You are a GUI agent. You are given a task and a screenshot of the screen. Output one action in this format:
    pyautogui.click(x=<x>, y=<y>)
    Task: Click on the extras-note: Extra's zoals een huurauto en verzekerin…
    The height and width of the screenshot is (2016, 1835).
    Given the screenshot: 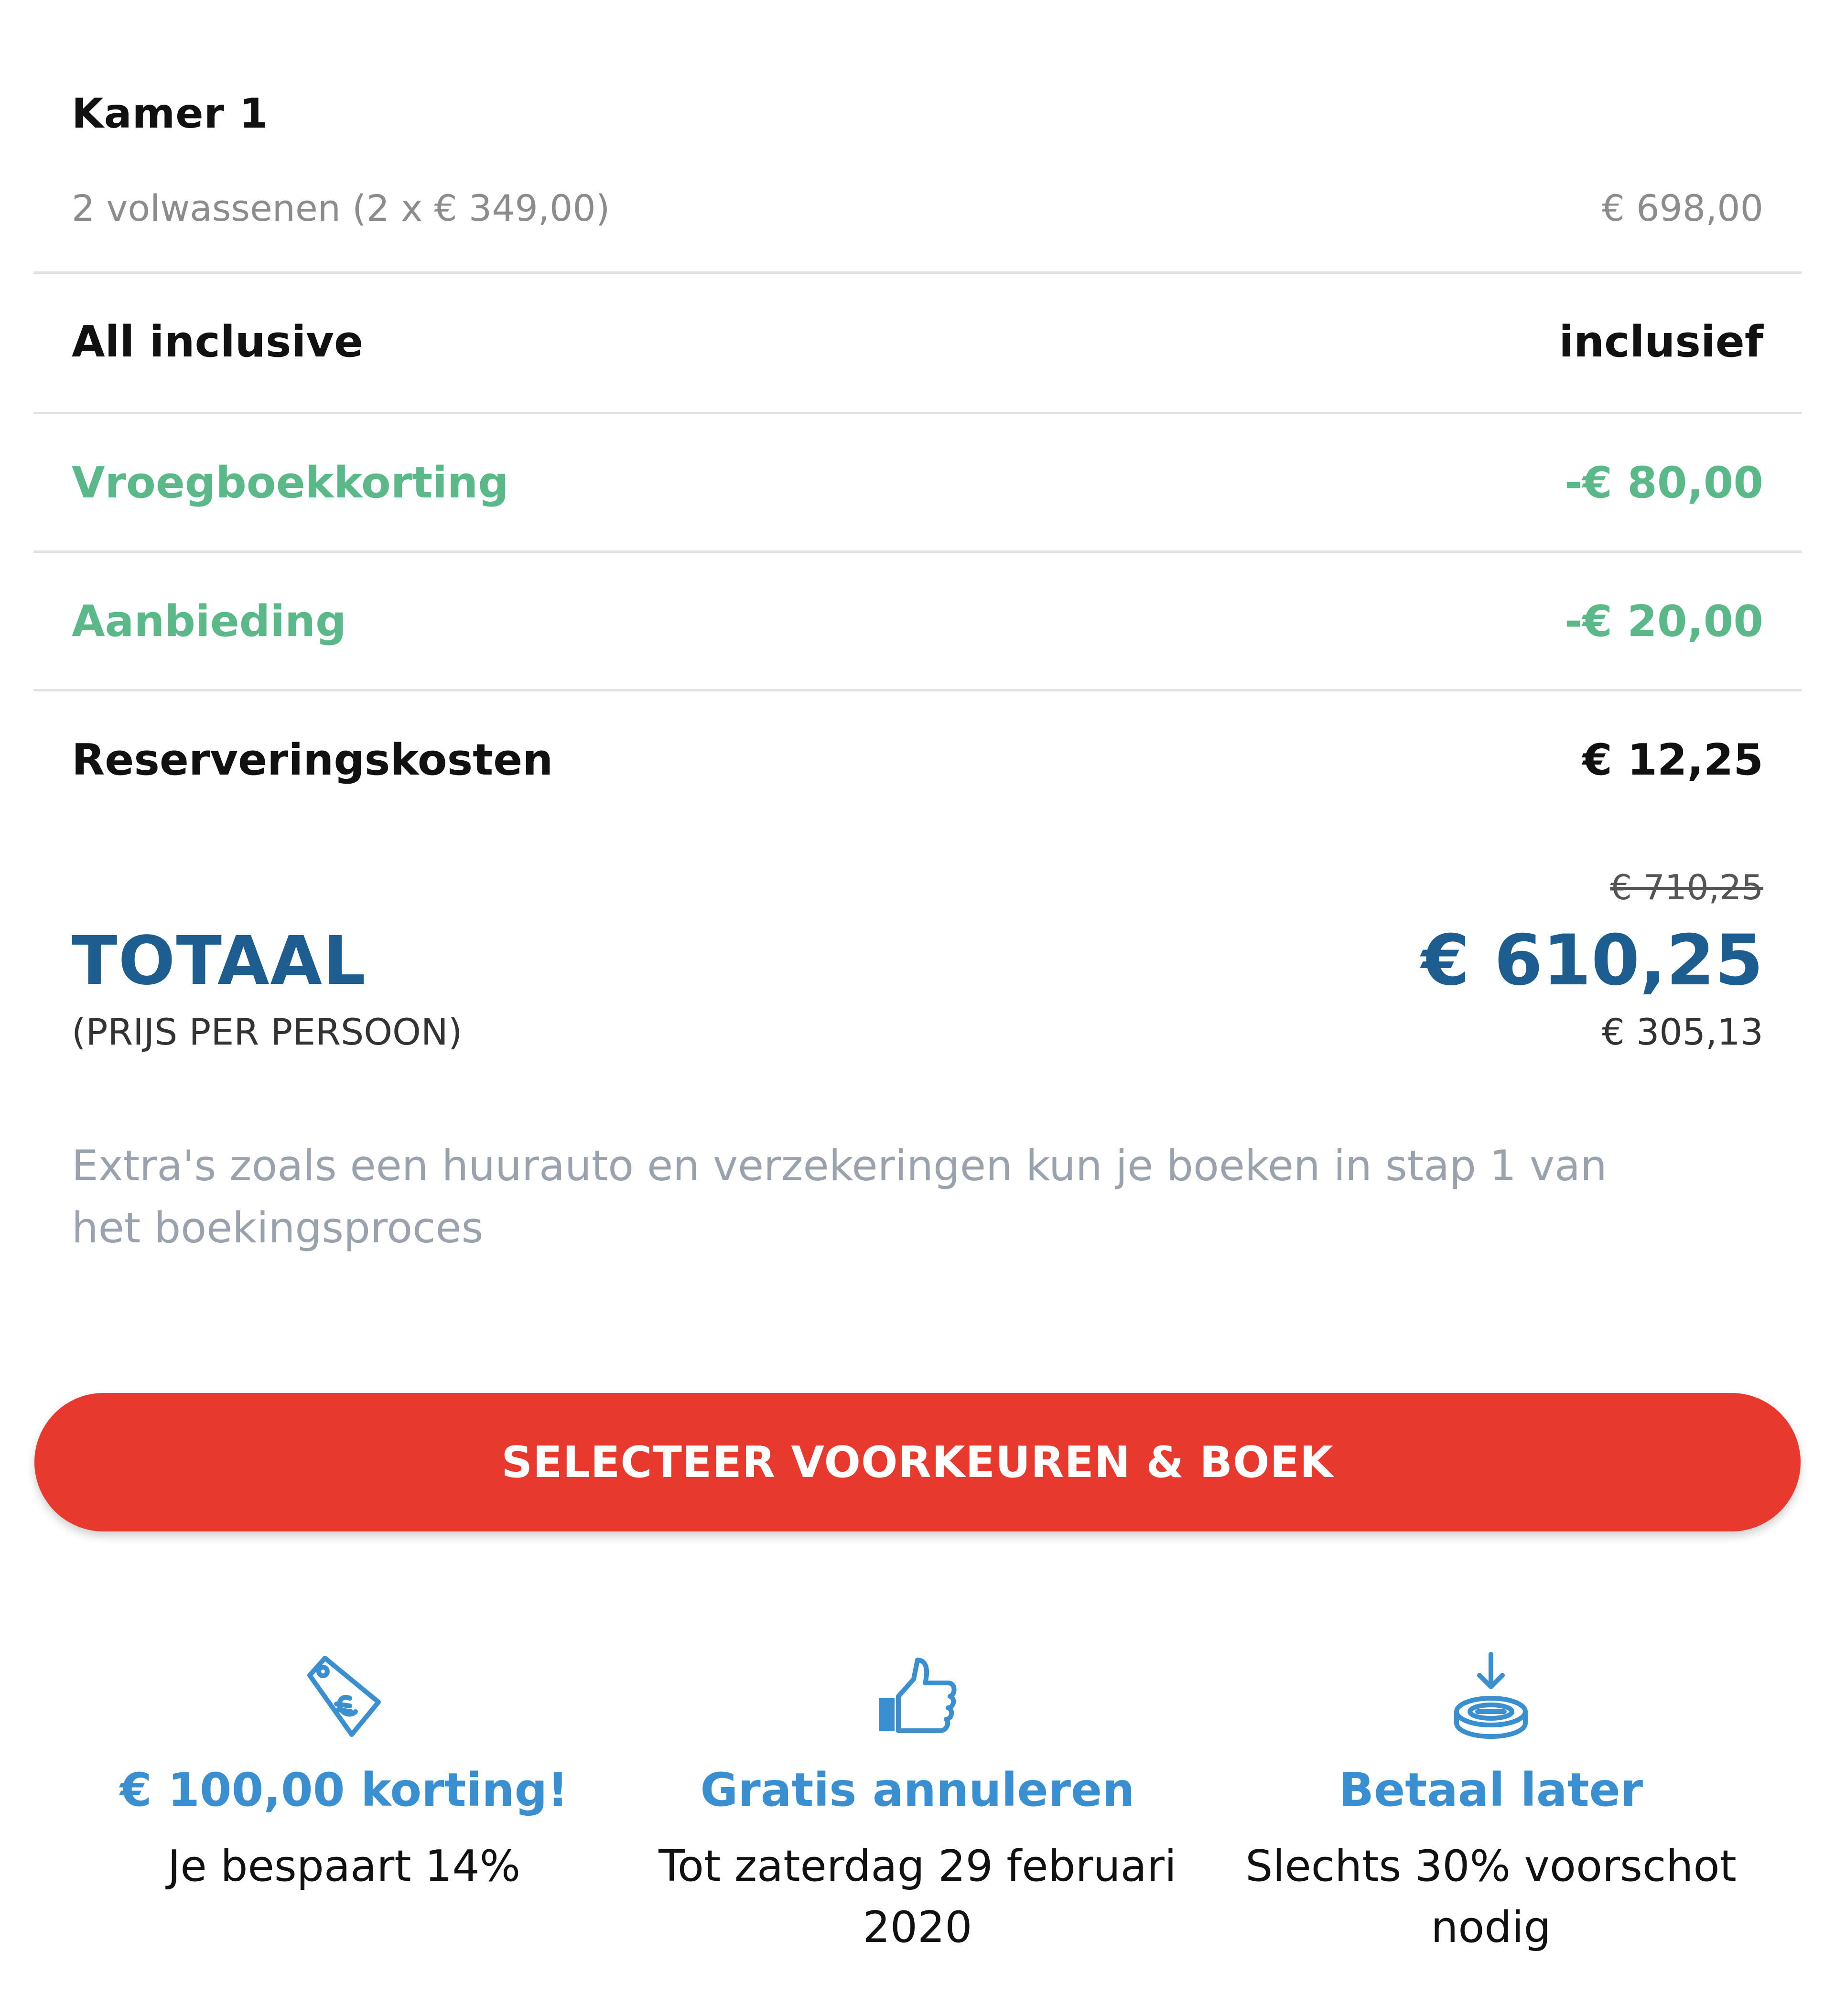 What is the action you would take?
    pyautogui.click(x=839, y=1196)
    